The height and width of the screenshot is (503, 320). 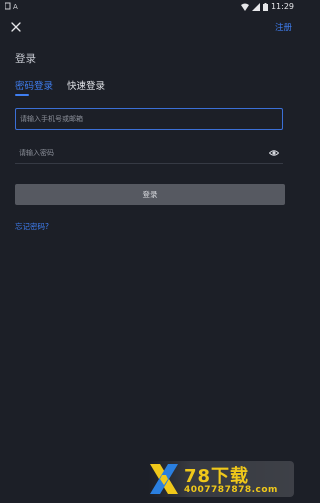 What do you see at coordinates (150, 7) in the screenshot?
I see `status-bar: A 11:29` at bounding box center [150, 7].